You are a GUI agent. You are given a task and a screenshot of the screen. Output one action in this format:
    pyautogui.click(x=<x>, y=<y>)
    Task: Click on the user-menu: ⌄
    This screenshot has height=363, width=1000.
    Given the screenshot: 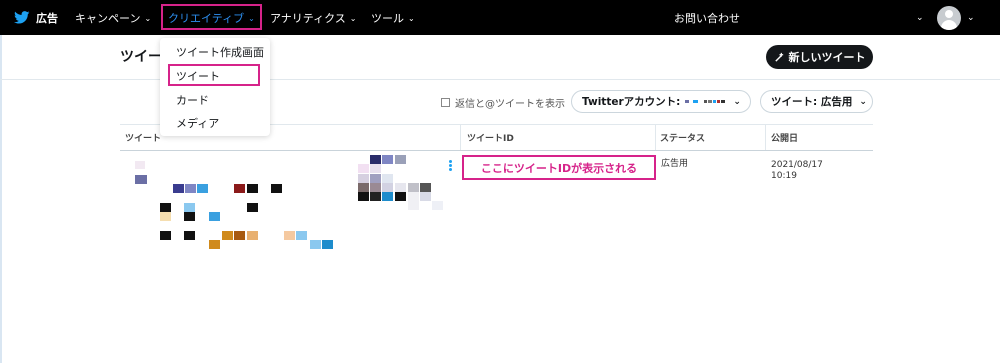 What is the action you would take?
    pyautogui.click(x=956, y=17)
    